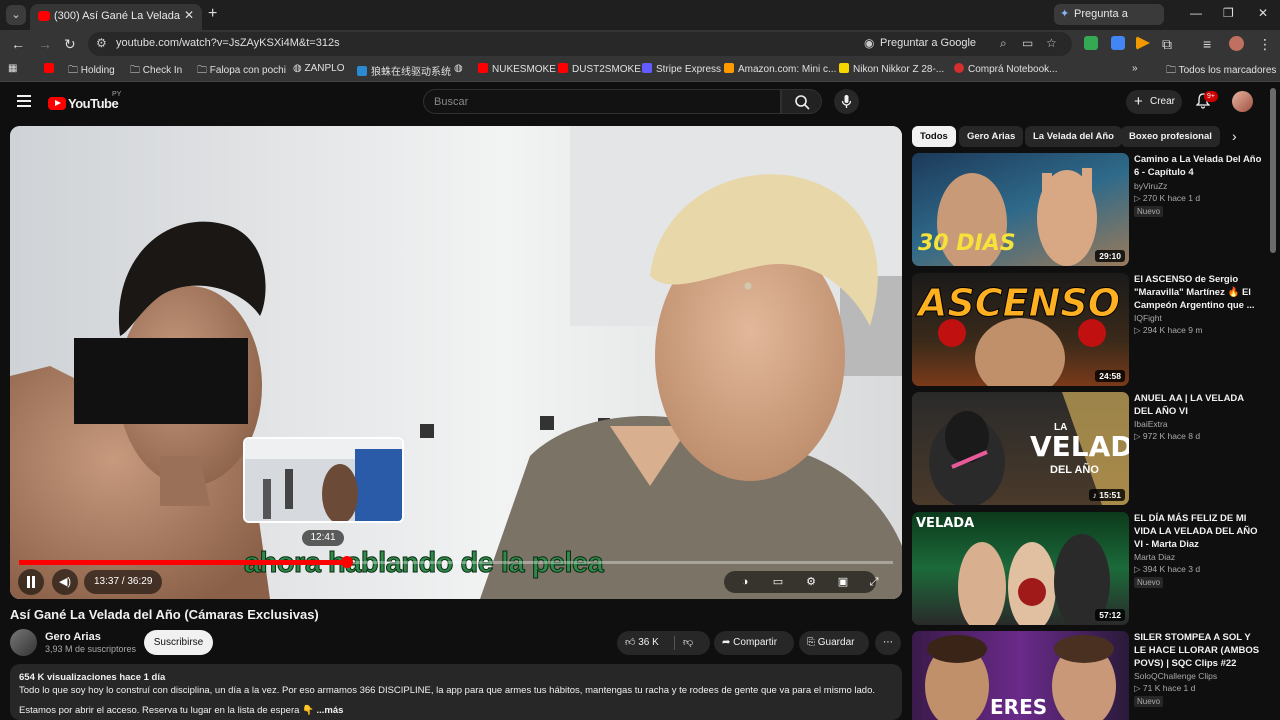 The image size is (1280, 720). What do you see at coordinates (934, 136) in the screenshot?
I see `chip-todos: Todos` at bounding box center [934, 136].